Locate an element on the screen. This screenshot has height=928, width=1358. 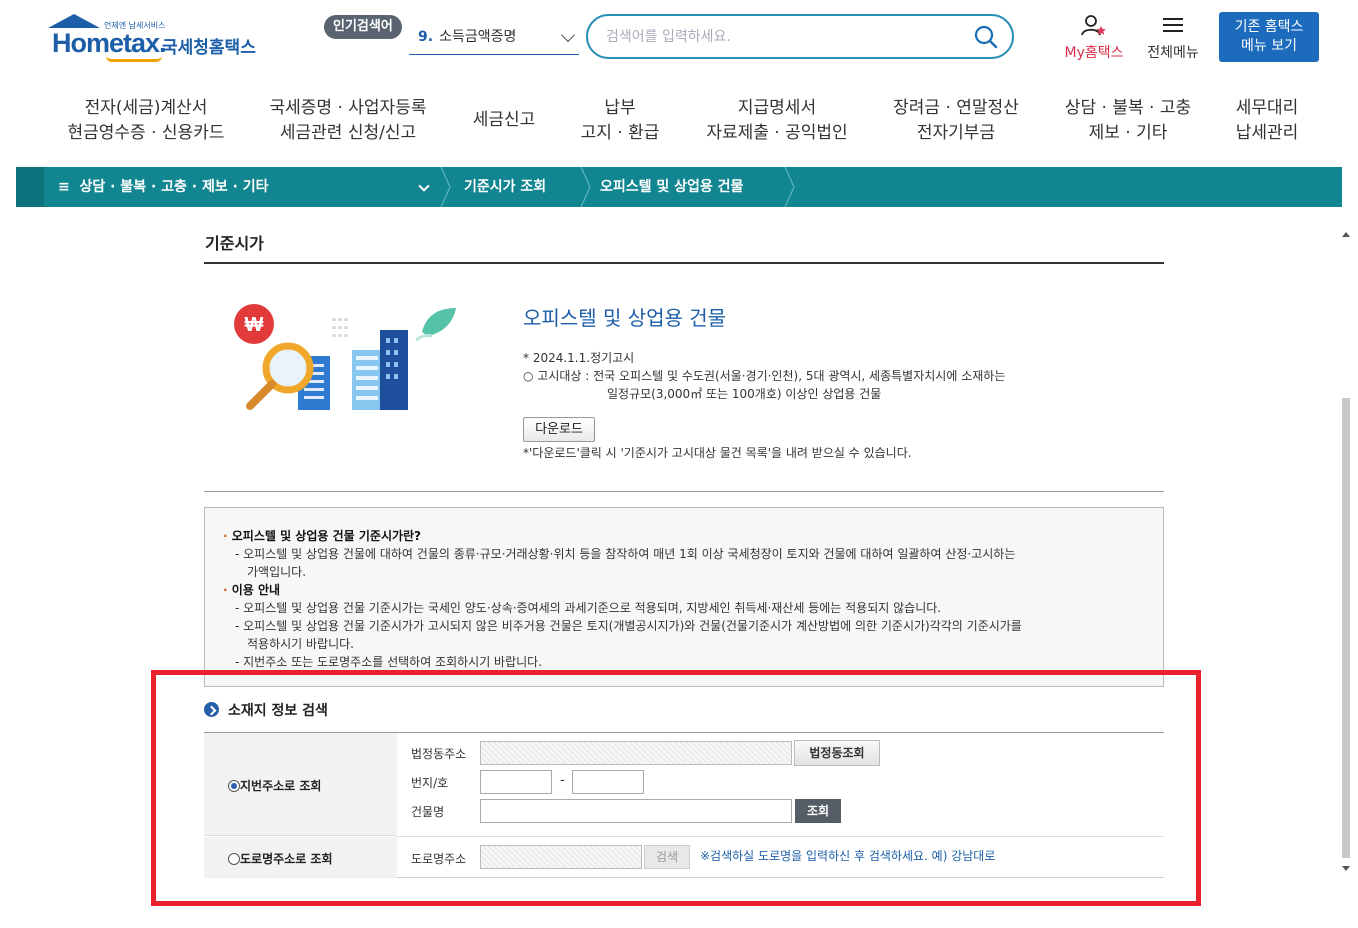
scroll-thumb is located at coordinates (1346, 628).